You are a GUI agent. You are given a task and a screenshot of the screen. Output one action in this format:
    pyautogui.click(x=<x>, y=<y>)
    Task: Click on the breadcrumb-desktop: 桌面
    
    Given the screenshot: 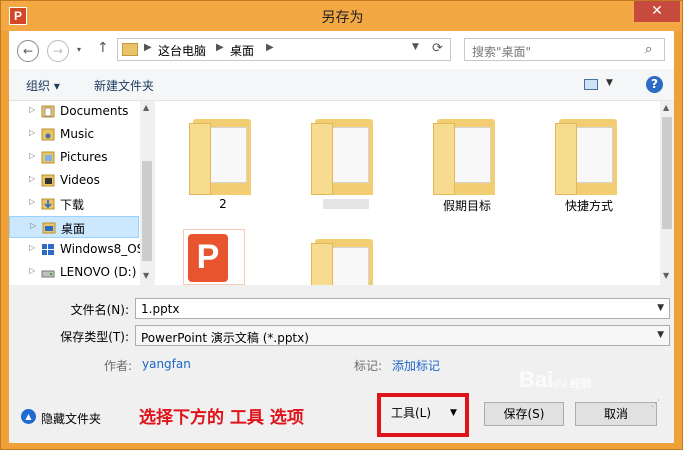 What is the action you would take?
    pyautogui.click(x=242, y=50)
    